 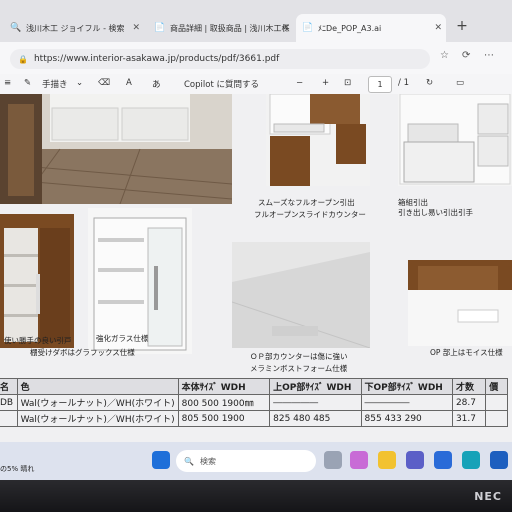 What do you see at coordinates (161, 460) in the screenshot?
I see `start-icon` at bounding box center [161, 460].